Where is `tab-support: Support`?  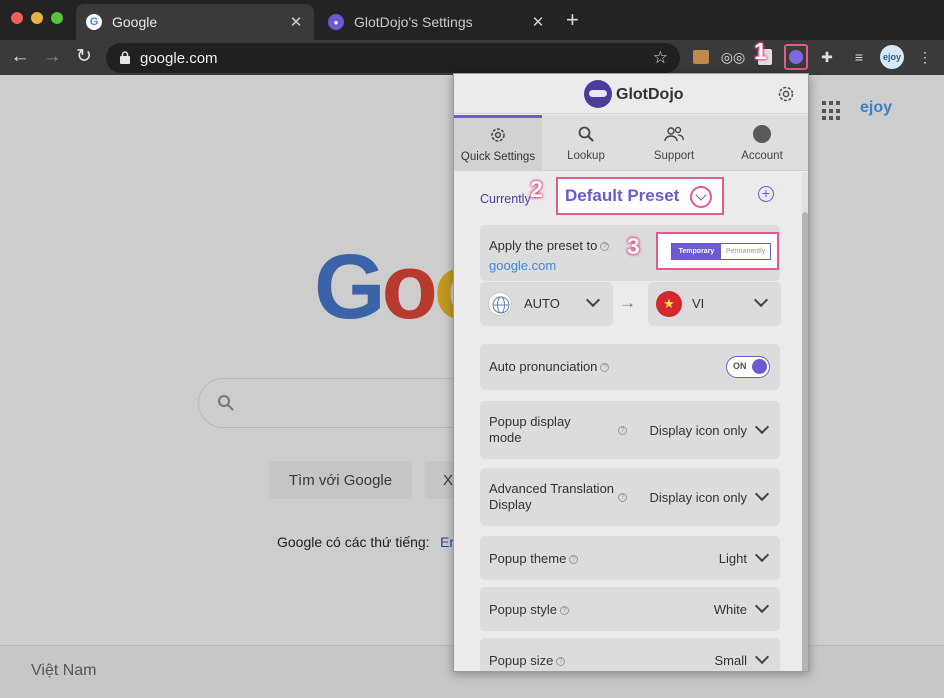
tab-support: Support is located at coordinates (674, 143).